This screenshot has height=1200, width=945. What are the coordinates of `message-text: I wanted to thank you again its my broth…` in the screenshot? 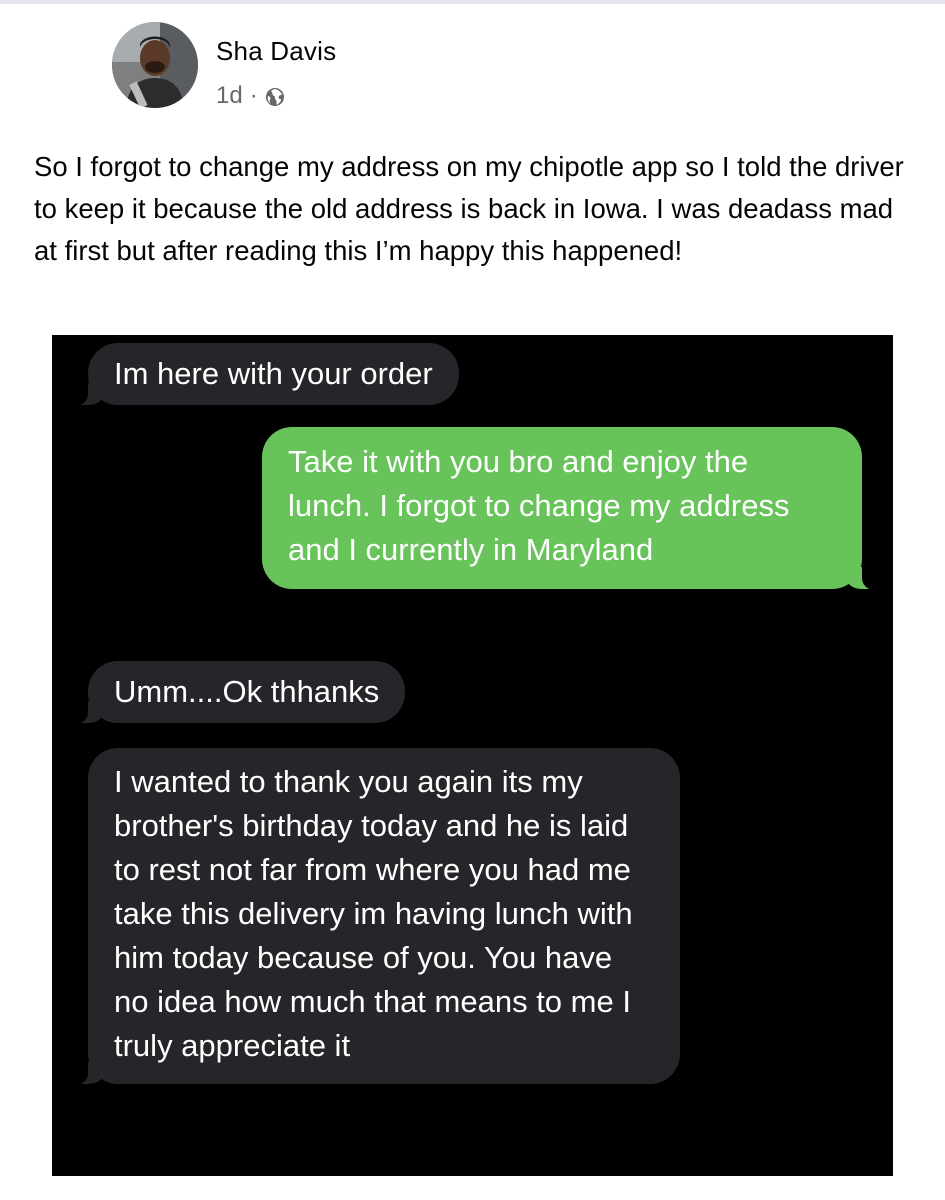 It's located at (373, 913).